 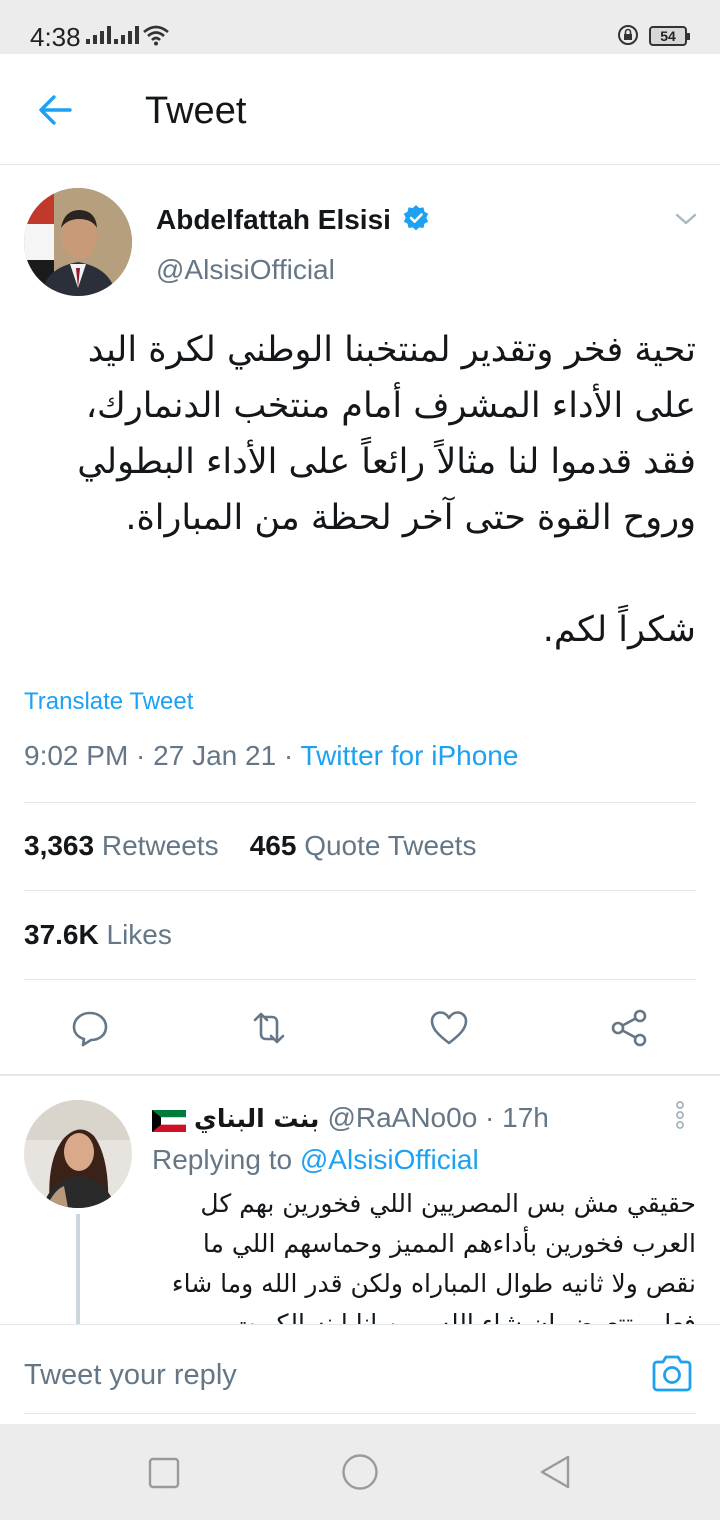 I want to click on reply-author-name: بنت البناي, so click(x=256, y=1118).